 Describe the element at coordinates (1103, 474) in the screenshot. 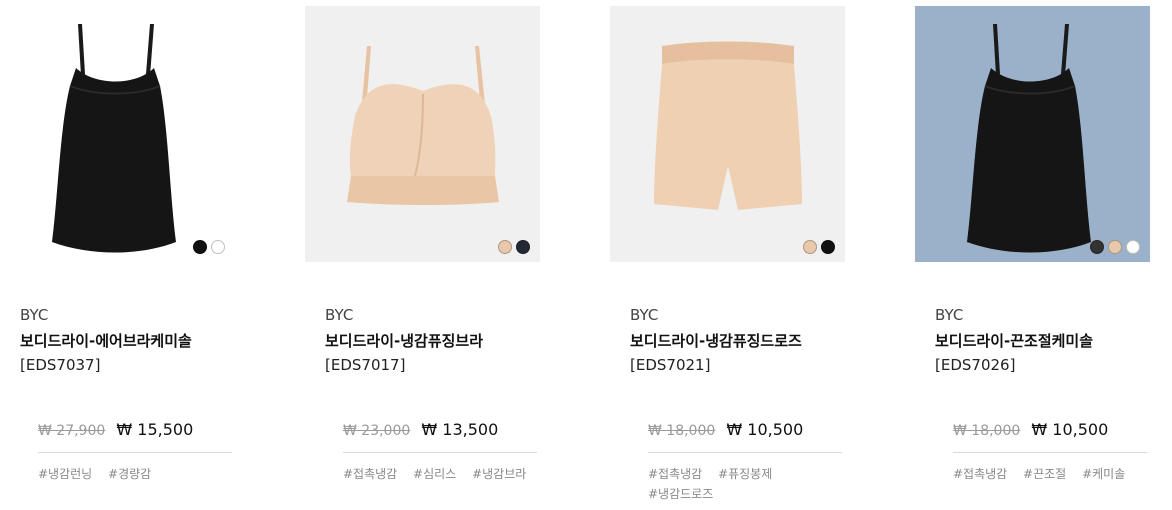

I see `hashtag-link: #케미솔` at that location.